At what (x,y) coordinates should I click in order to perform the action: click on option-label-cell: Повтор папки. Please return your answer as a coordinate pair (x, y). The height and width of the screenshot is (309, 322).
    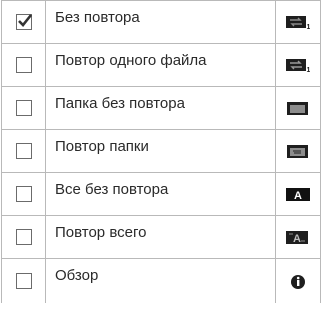
    Looking at the image, I should click on (160, 151).